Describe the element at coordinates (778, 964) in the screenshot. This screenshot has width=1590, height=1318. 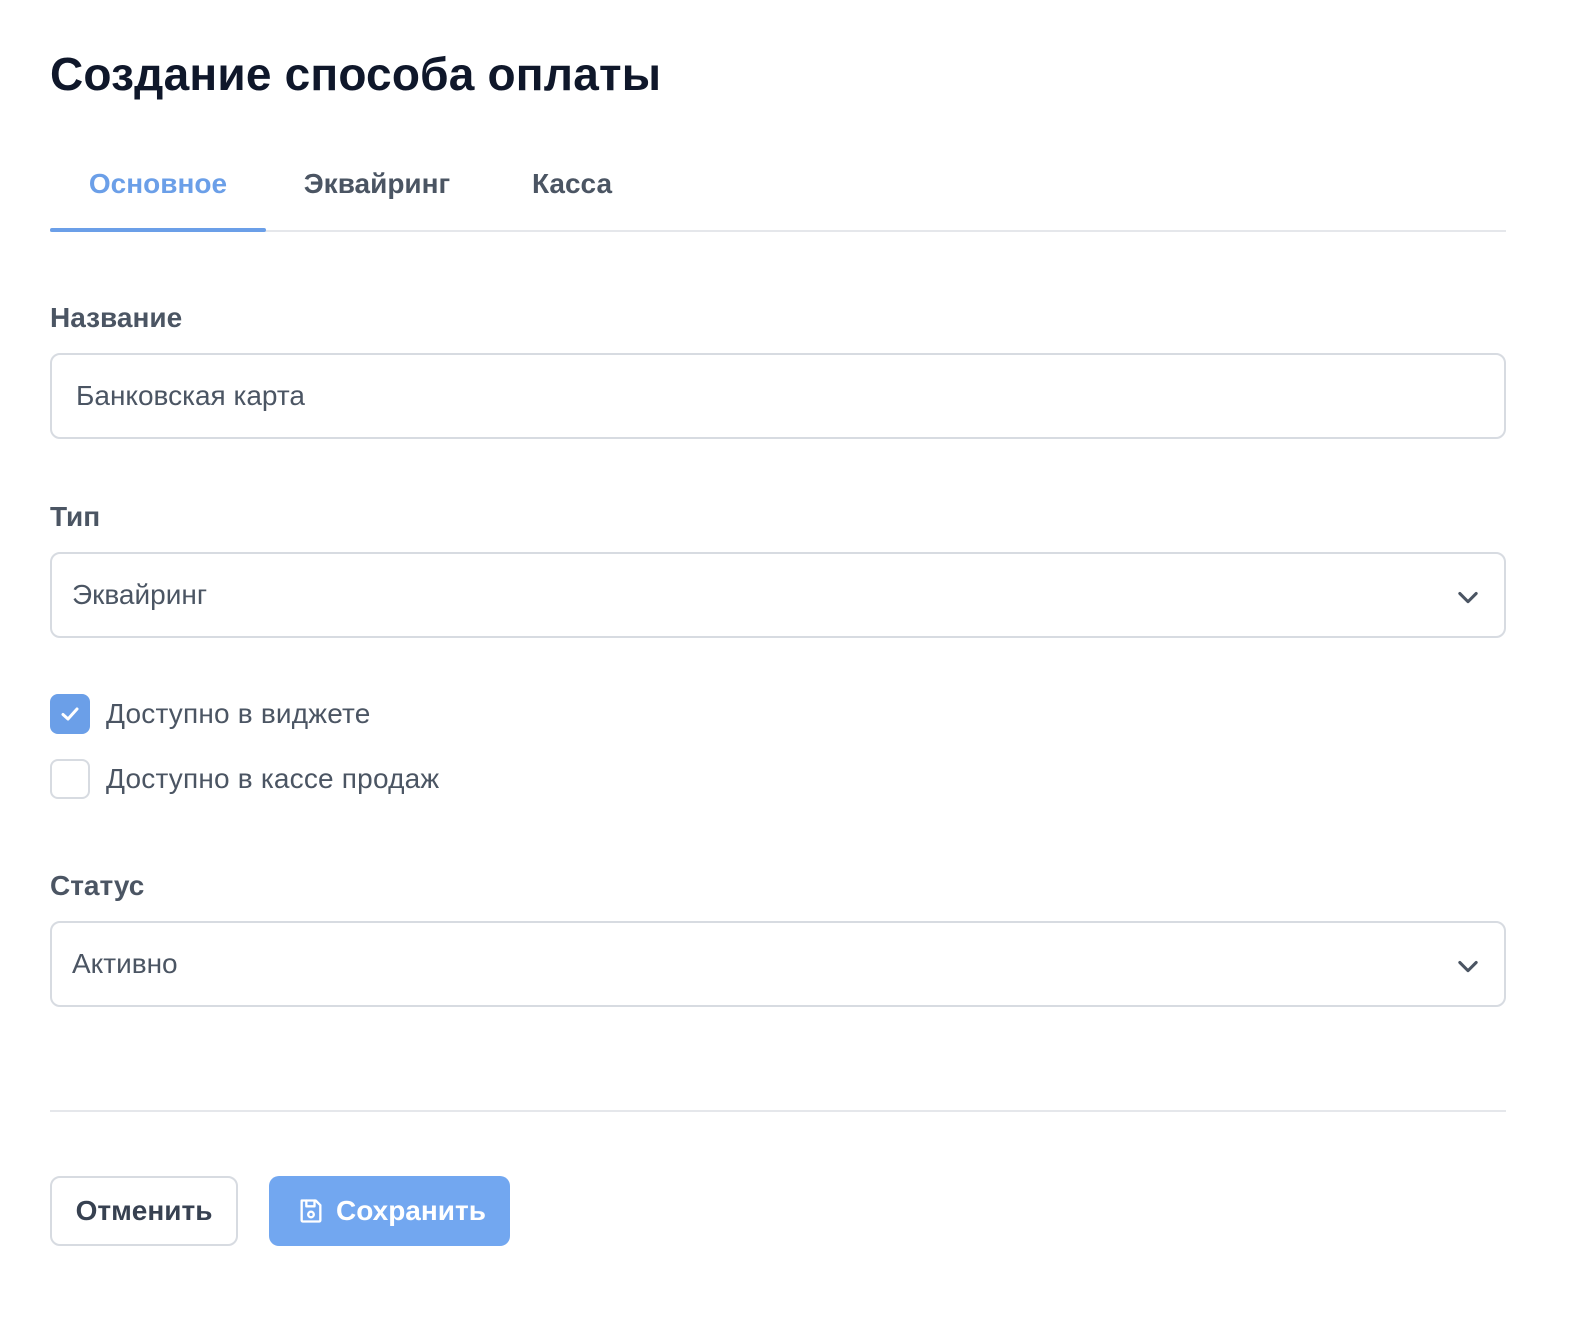
I see `status-select: Активно` at that location.